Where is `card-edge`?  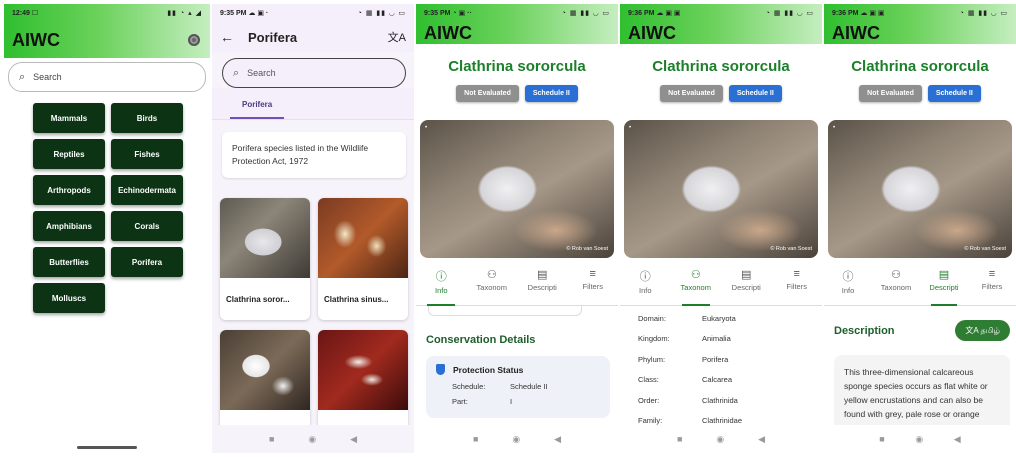
card-edge is located at coordinates (505, 311).